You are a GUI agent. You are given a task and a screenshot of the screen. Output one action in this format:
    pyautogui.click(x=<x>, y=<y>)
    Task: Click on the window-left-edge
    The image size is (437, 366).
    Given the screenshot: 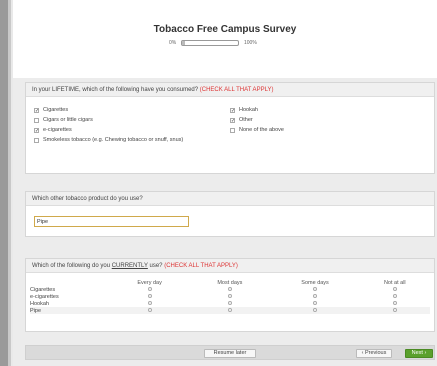 What is the action you would take?
    pyautogui.click(x=4, y=183)
    